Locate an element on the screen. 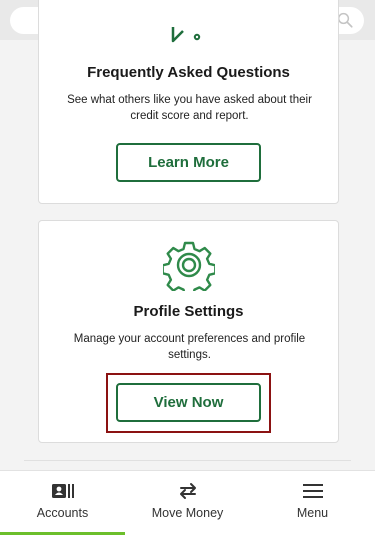  nav-label-accounts: Accounts is located at coordinates (62, 513).